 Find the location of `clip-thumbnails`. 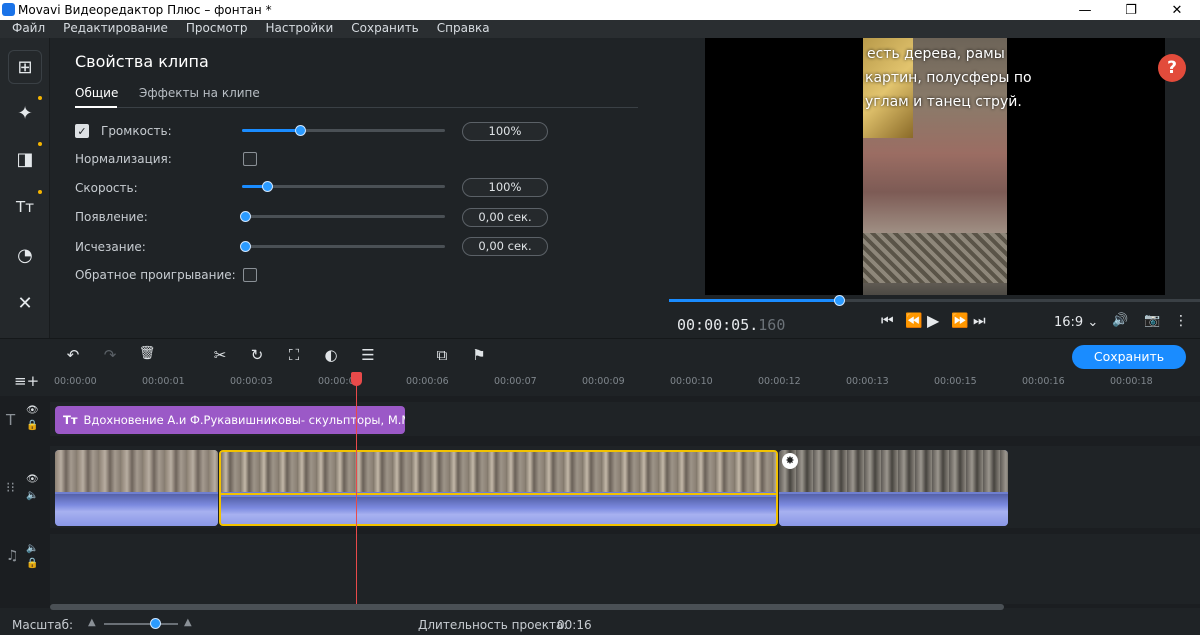

clip-thumbnails is located at coordinates (893, 471).